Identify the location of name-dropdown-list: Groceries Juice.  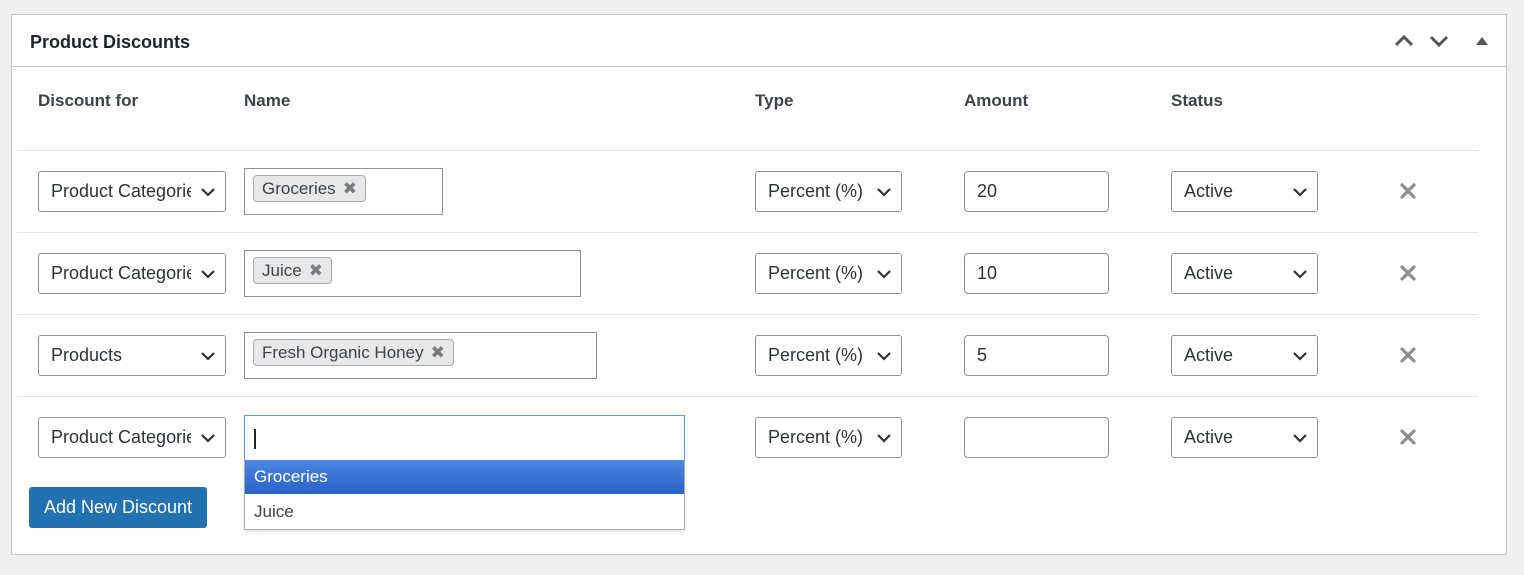
(464, 495).